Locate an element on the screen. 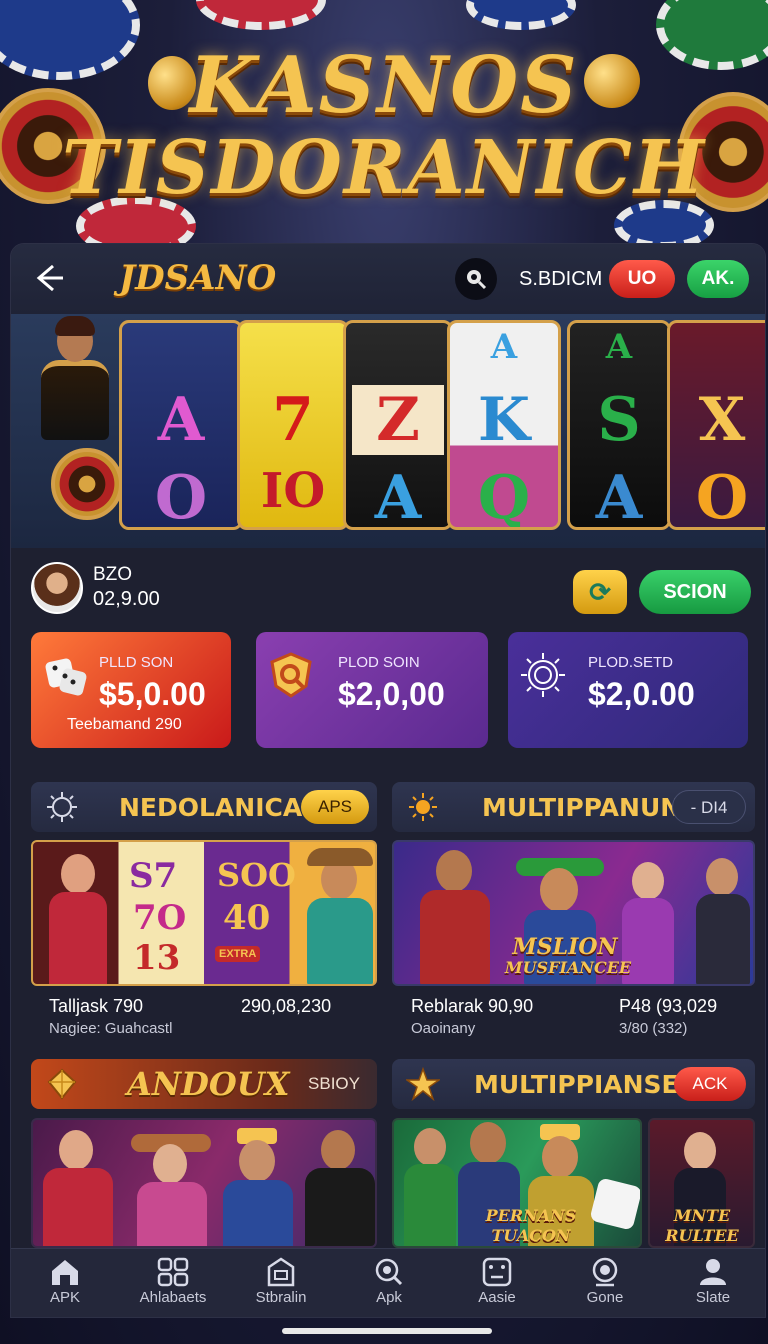 This screenshot has height=1344, width=768. game-art-subtitle: RULTEE is located at coordinates (702, 1235).